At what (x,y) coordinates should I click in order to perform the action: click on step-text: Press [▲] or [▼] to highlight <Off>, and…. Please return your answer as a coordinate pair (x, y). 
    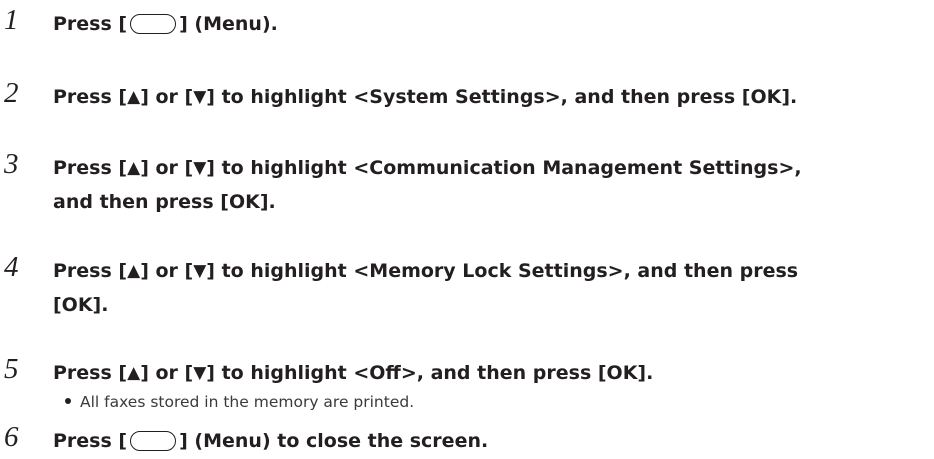
    Looking at the image, I should click on (492, 374).